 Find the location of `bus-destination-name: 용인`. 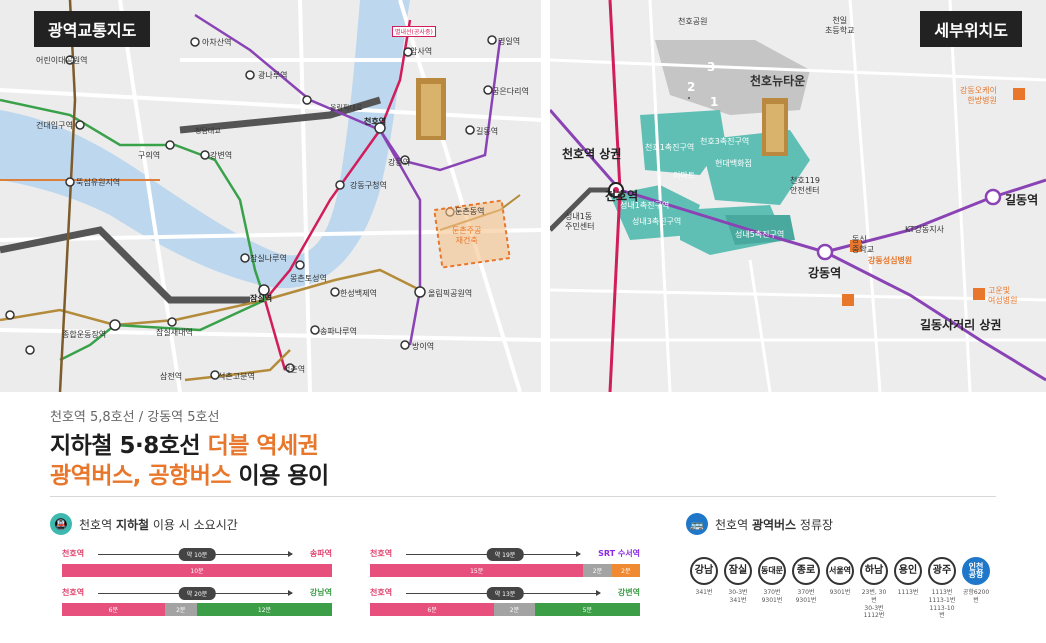

bus-destination-name: 용인 is located at coordinates (908, 571).